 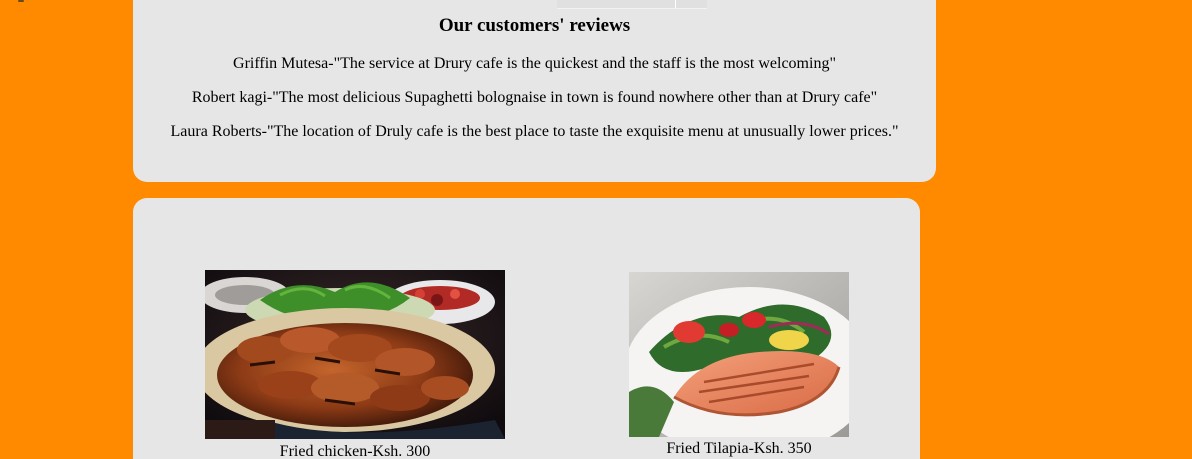 I want to click on menu-item: Fried chicken-Ksh. 300, so click(x=355, y=364).